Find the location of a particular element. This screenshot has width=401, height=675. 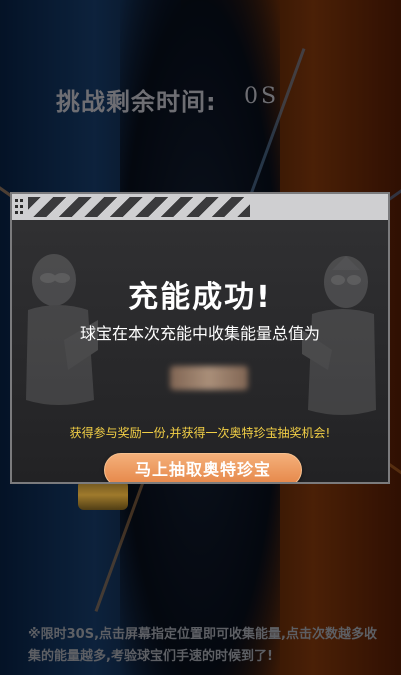

draw-treasure-button: 马上抽取奥特珍宝 is located at coordinates (203, 467).